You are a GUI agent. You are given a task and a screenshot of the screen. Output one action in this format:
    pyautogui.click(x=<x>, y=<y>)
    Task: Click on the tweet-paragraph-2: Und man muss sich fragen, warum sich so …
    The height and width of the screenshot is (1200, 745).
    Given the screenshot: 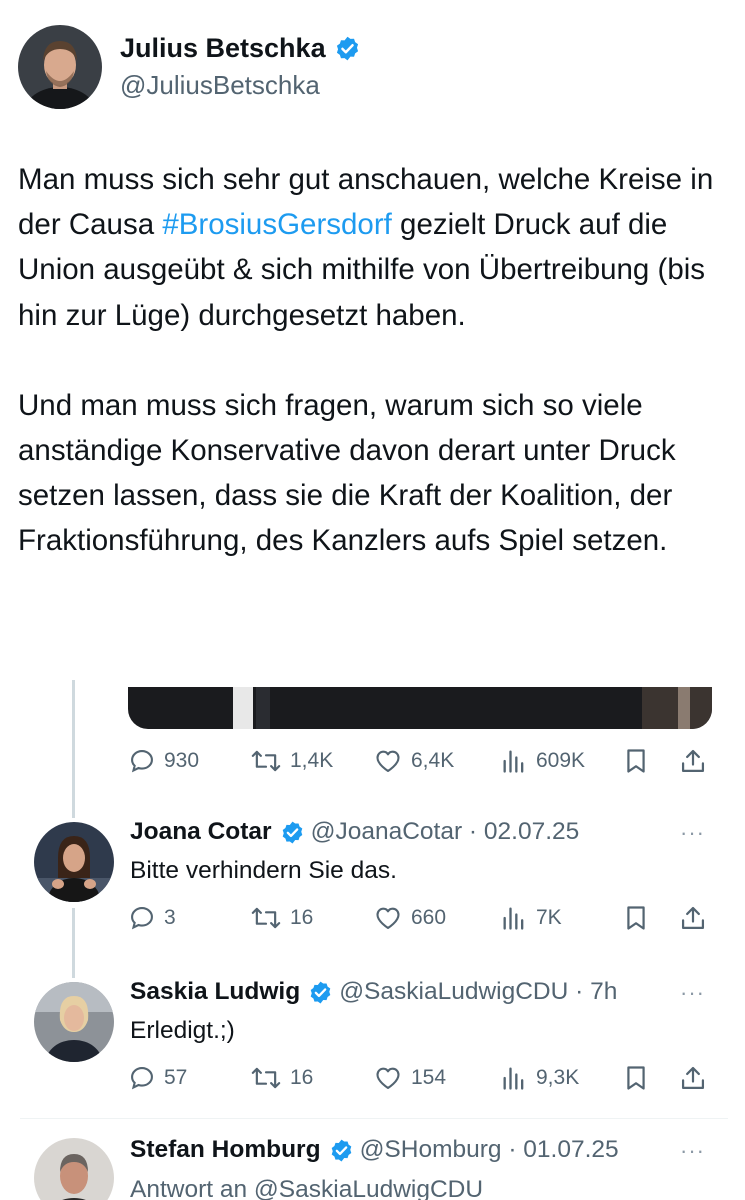 What is the action you would take?
    pyautogui.click(x=347, y=473)
    